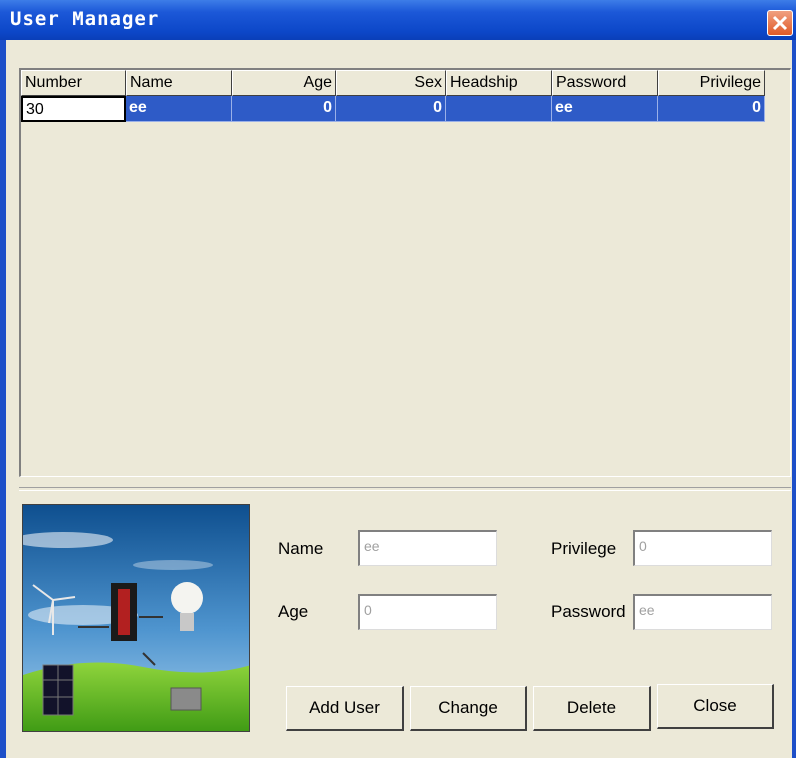 The image size is (796, 758). What do you see at coordinates (499, 109) in the screenshot?
I see `cell-headship` at bounding box center [499, 109].